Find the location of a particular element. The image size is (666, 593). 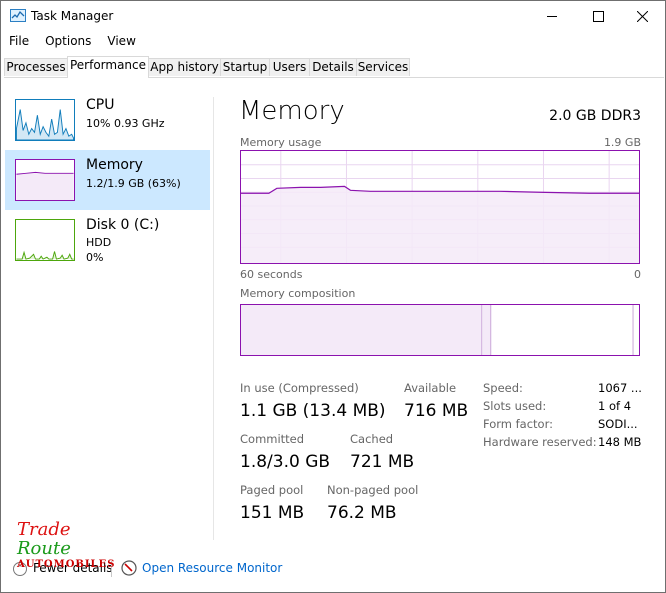

speed-label: Speed: is located at coordinates (503, 388).